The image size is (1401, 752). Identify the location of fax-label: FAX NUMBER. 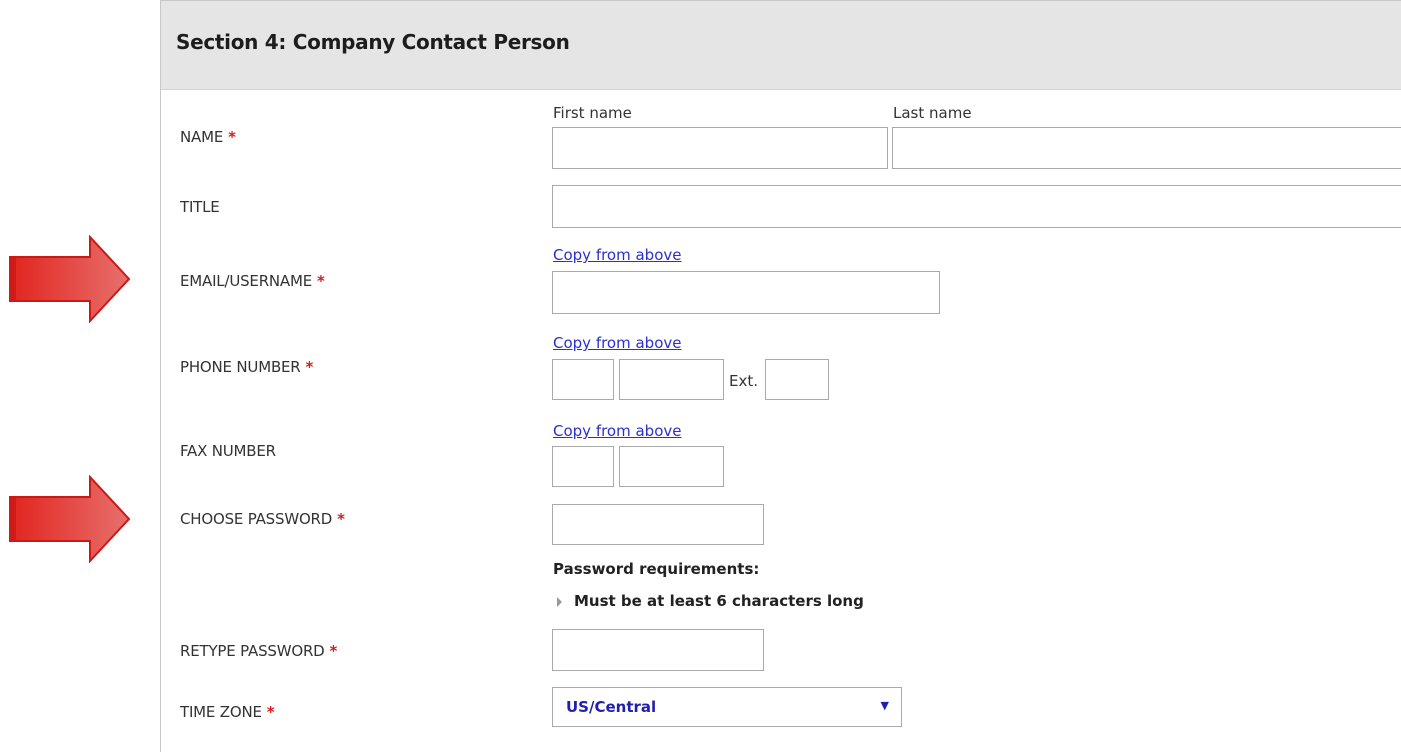
(228, 451).